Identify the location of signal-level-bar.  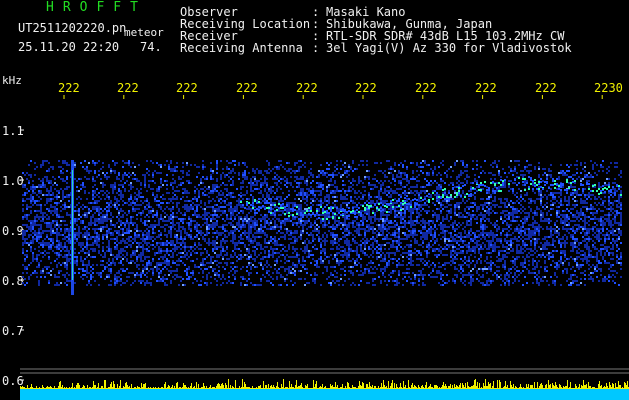
(324, 394).